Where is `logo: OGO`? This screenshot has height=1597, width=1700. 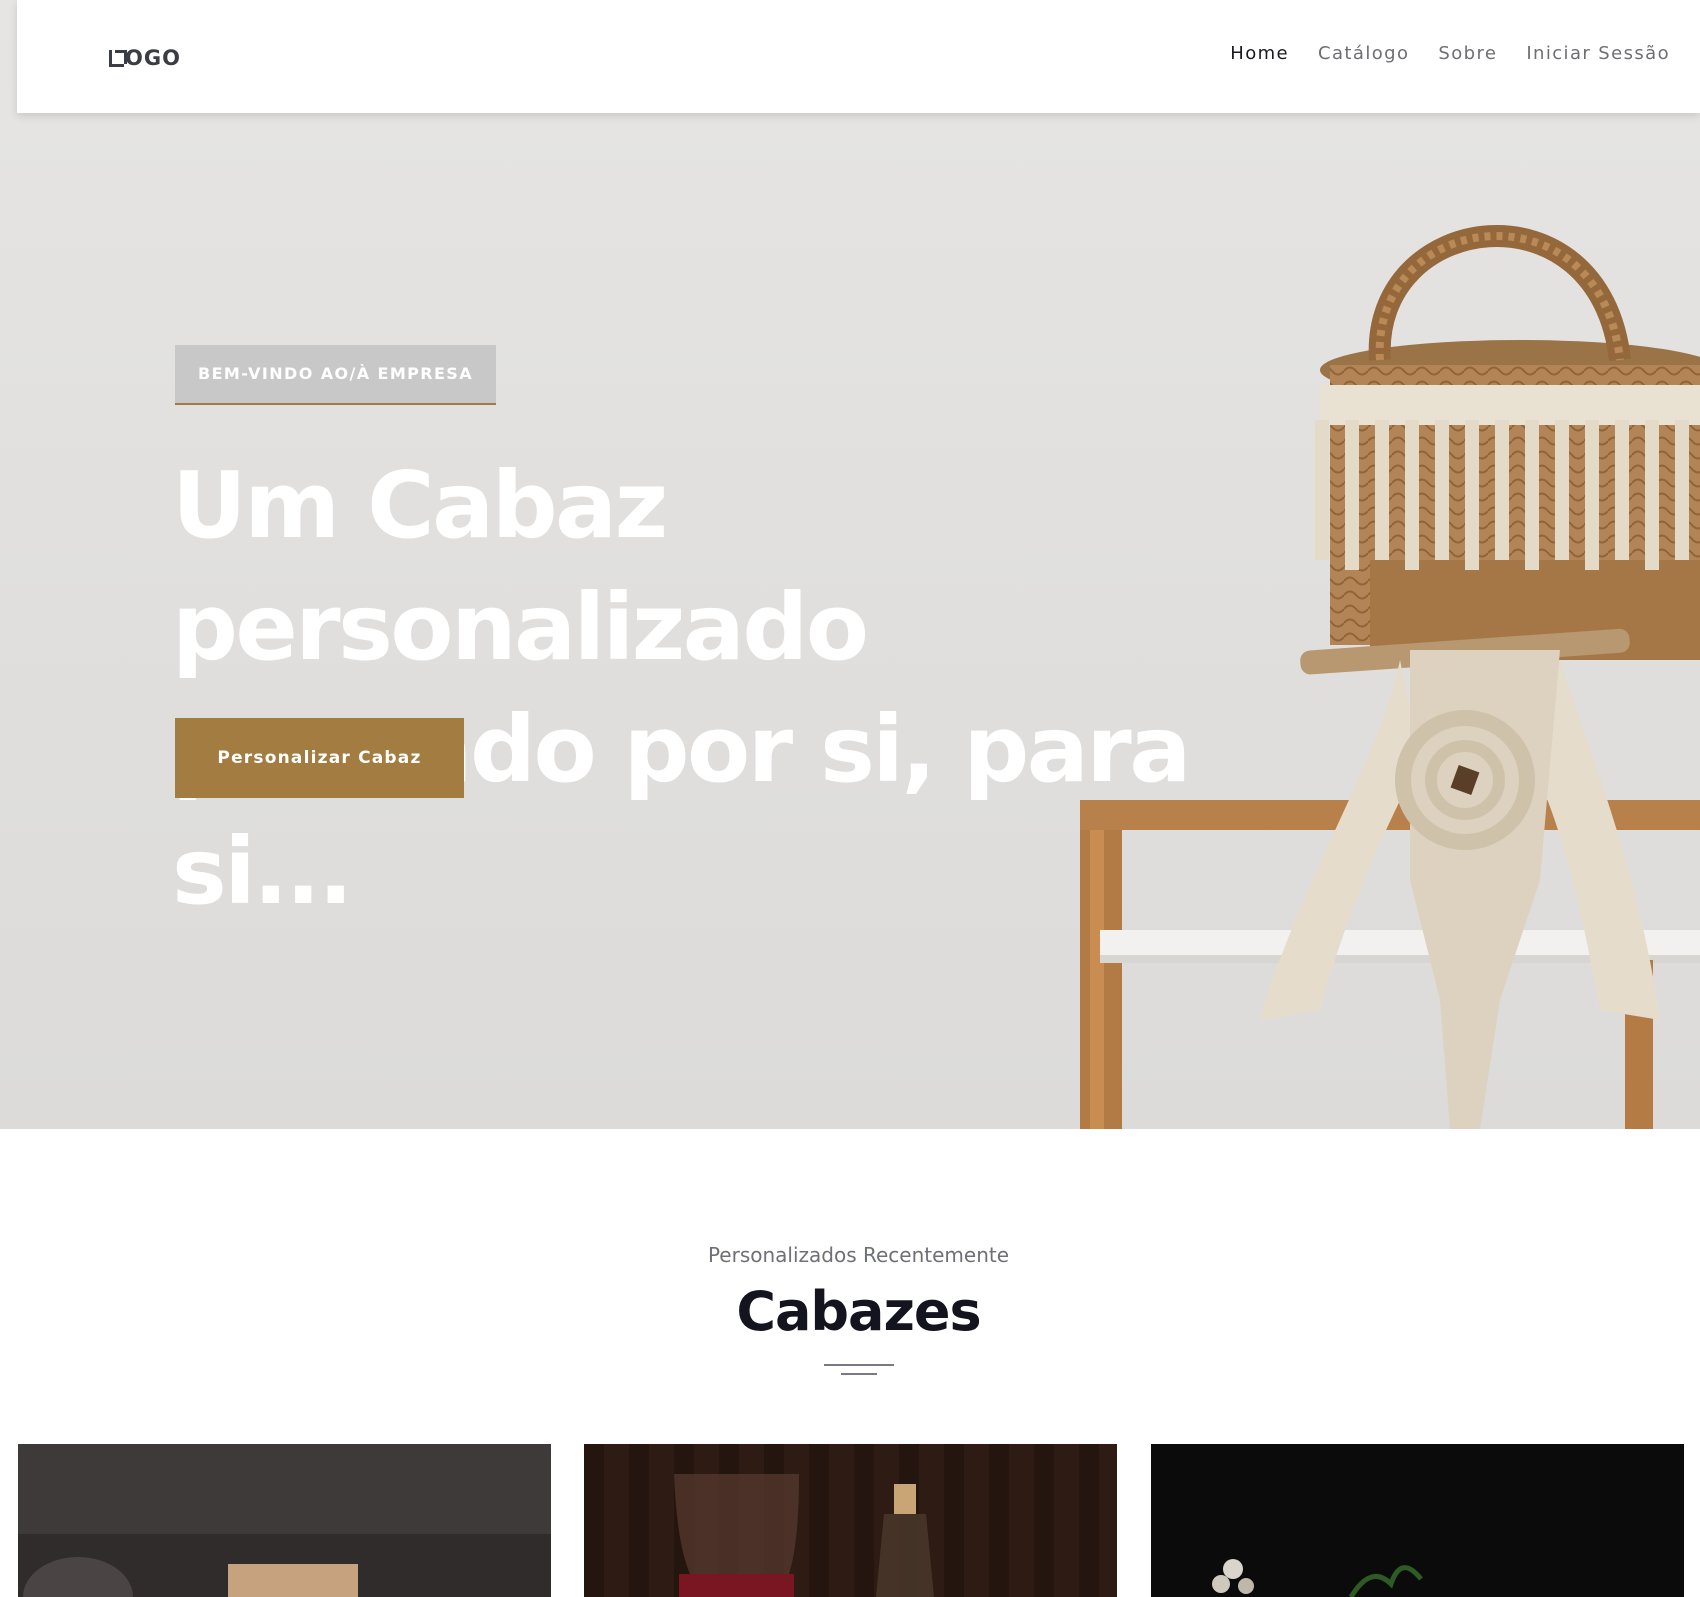 logo: OGO is located at coordinates (145, 58).